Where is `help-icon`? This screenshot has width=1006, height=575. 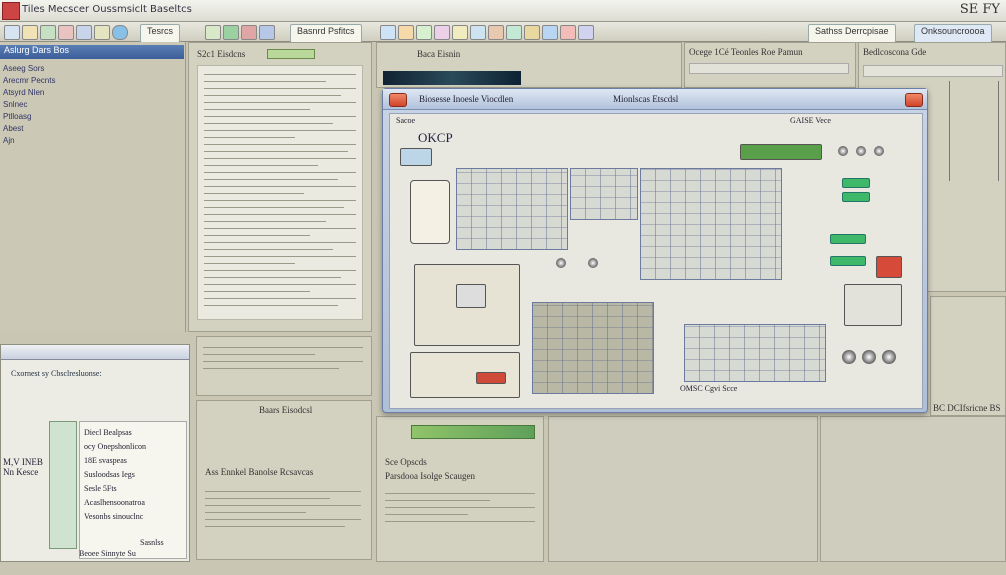 help-icon is located at coordinates (586, 32).